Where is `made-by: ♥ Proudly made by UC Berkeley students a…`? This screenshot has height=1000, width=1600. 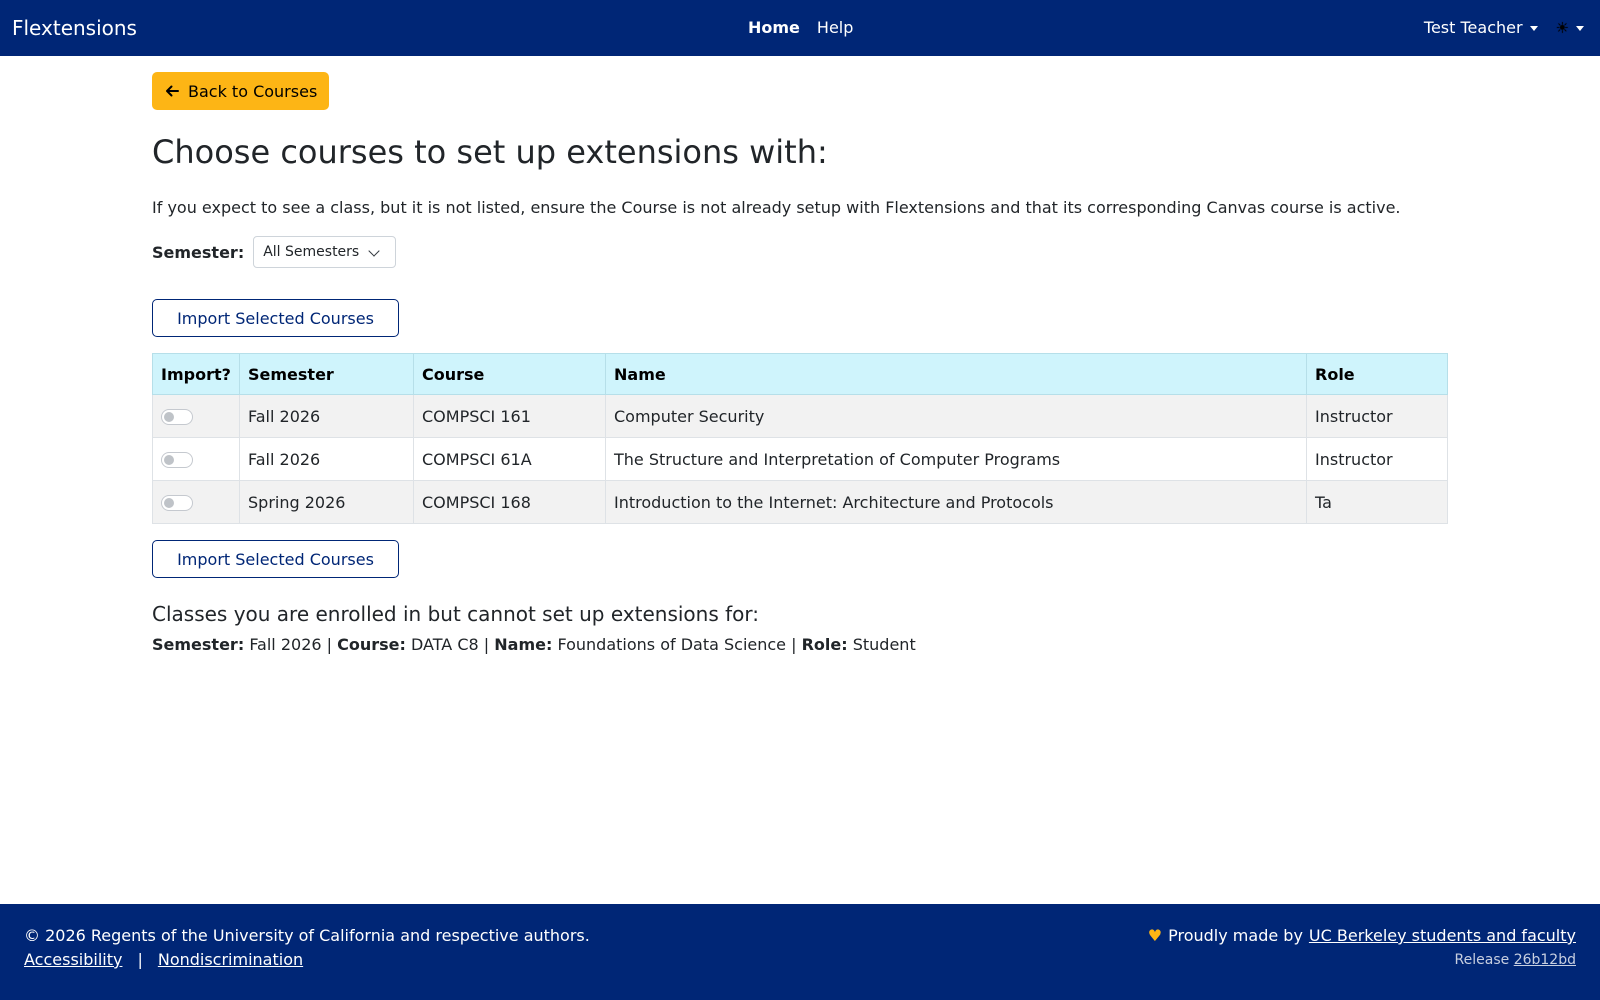 made-by: ♥ Proudly made by UC Berkeley students a… is located at coordinates (1362, 936).